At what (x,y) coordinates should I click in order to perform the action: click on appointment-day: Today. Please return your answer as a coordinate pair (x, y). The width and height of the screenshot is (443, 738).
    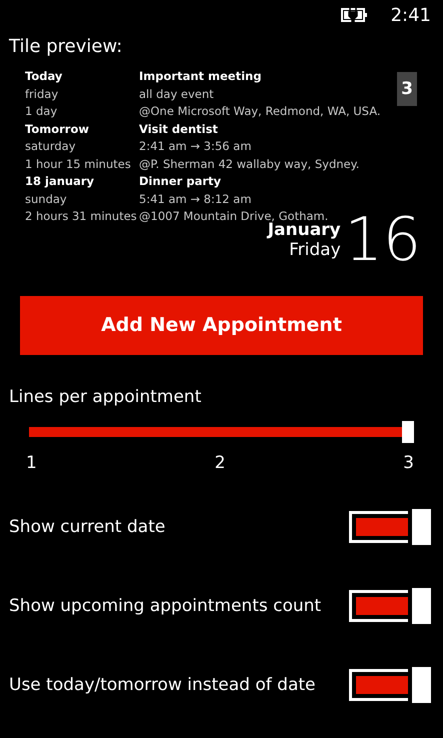
    Looking at the image, I should click on (82, 77).